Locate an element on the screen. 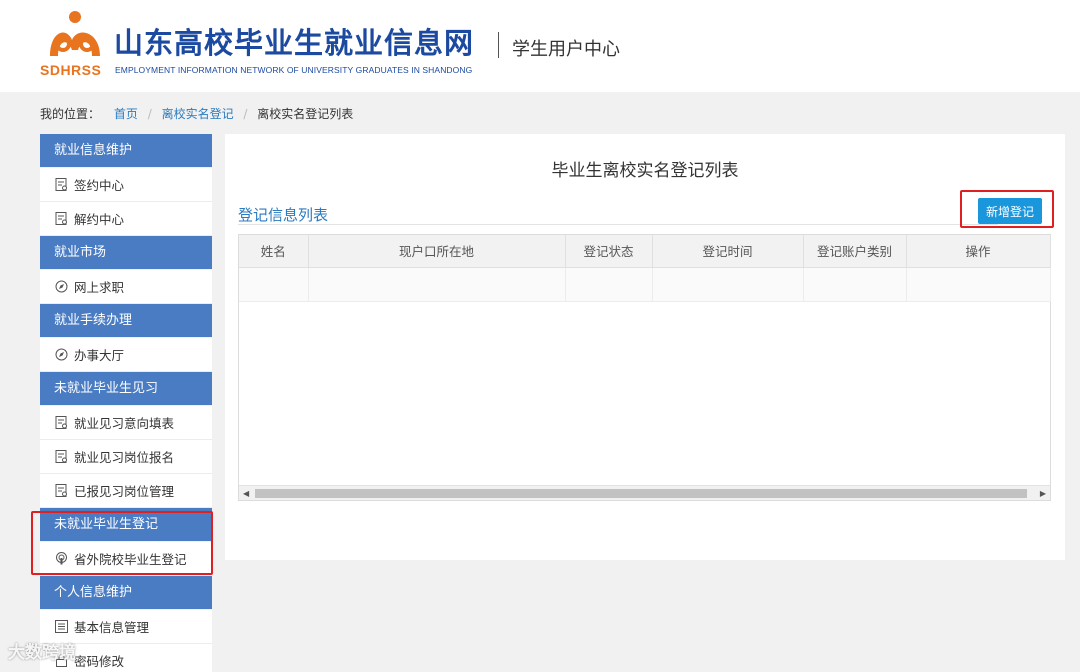 The height and width of the screenshot is (672, 1080). sidebar-item-label: 就业见习意向填表 is located at coordinates (124, 423).